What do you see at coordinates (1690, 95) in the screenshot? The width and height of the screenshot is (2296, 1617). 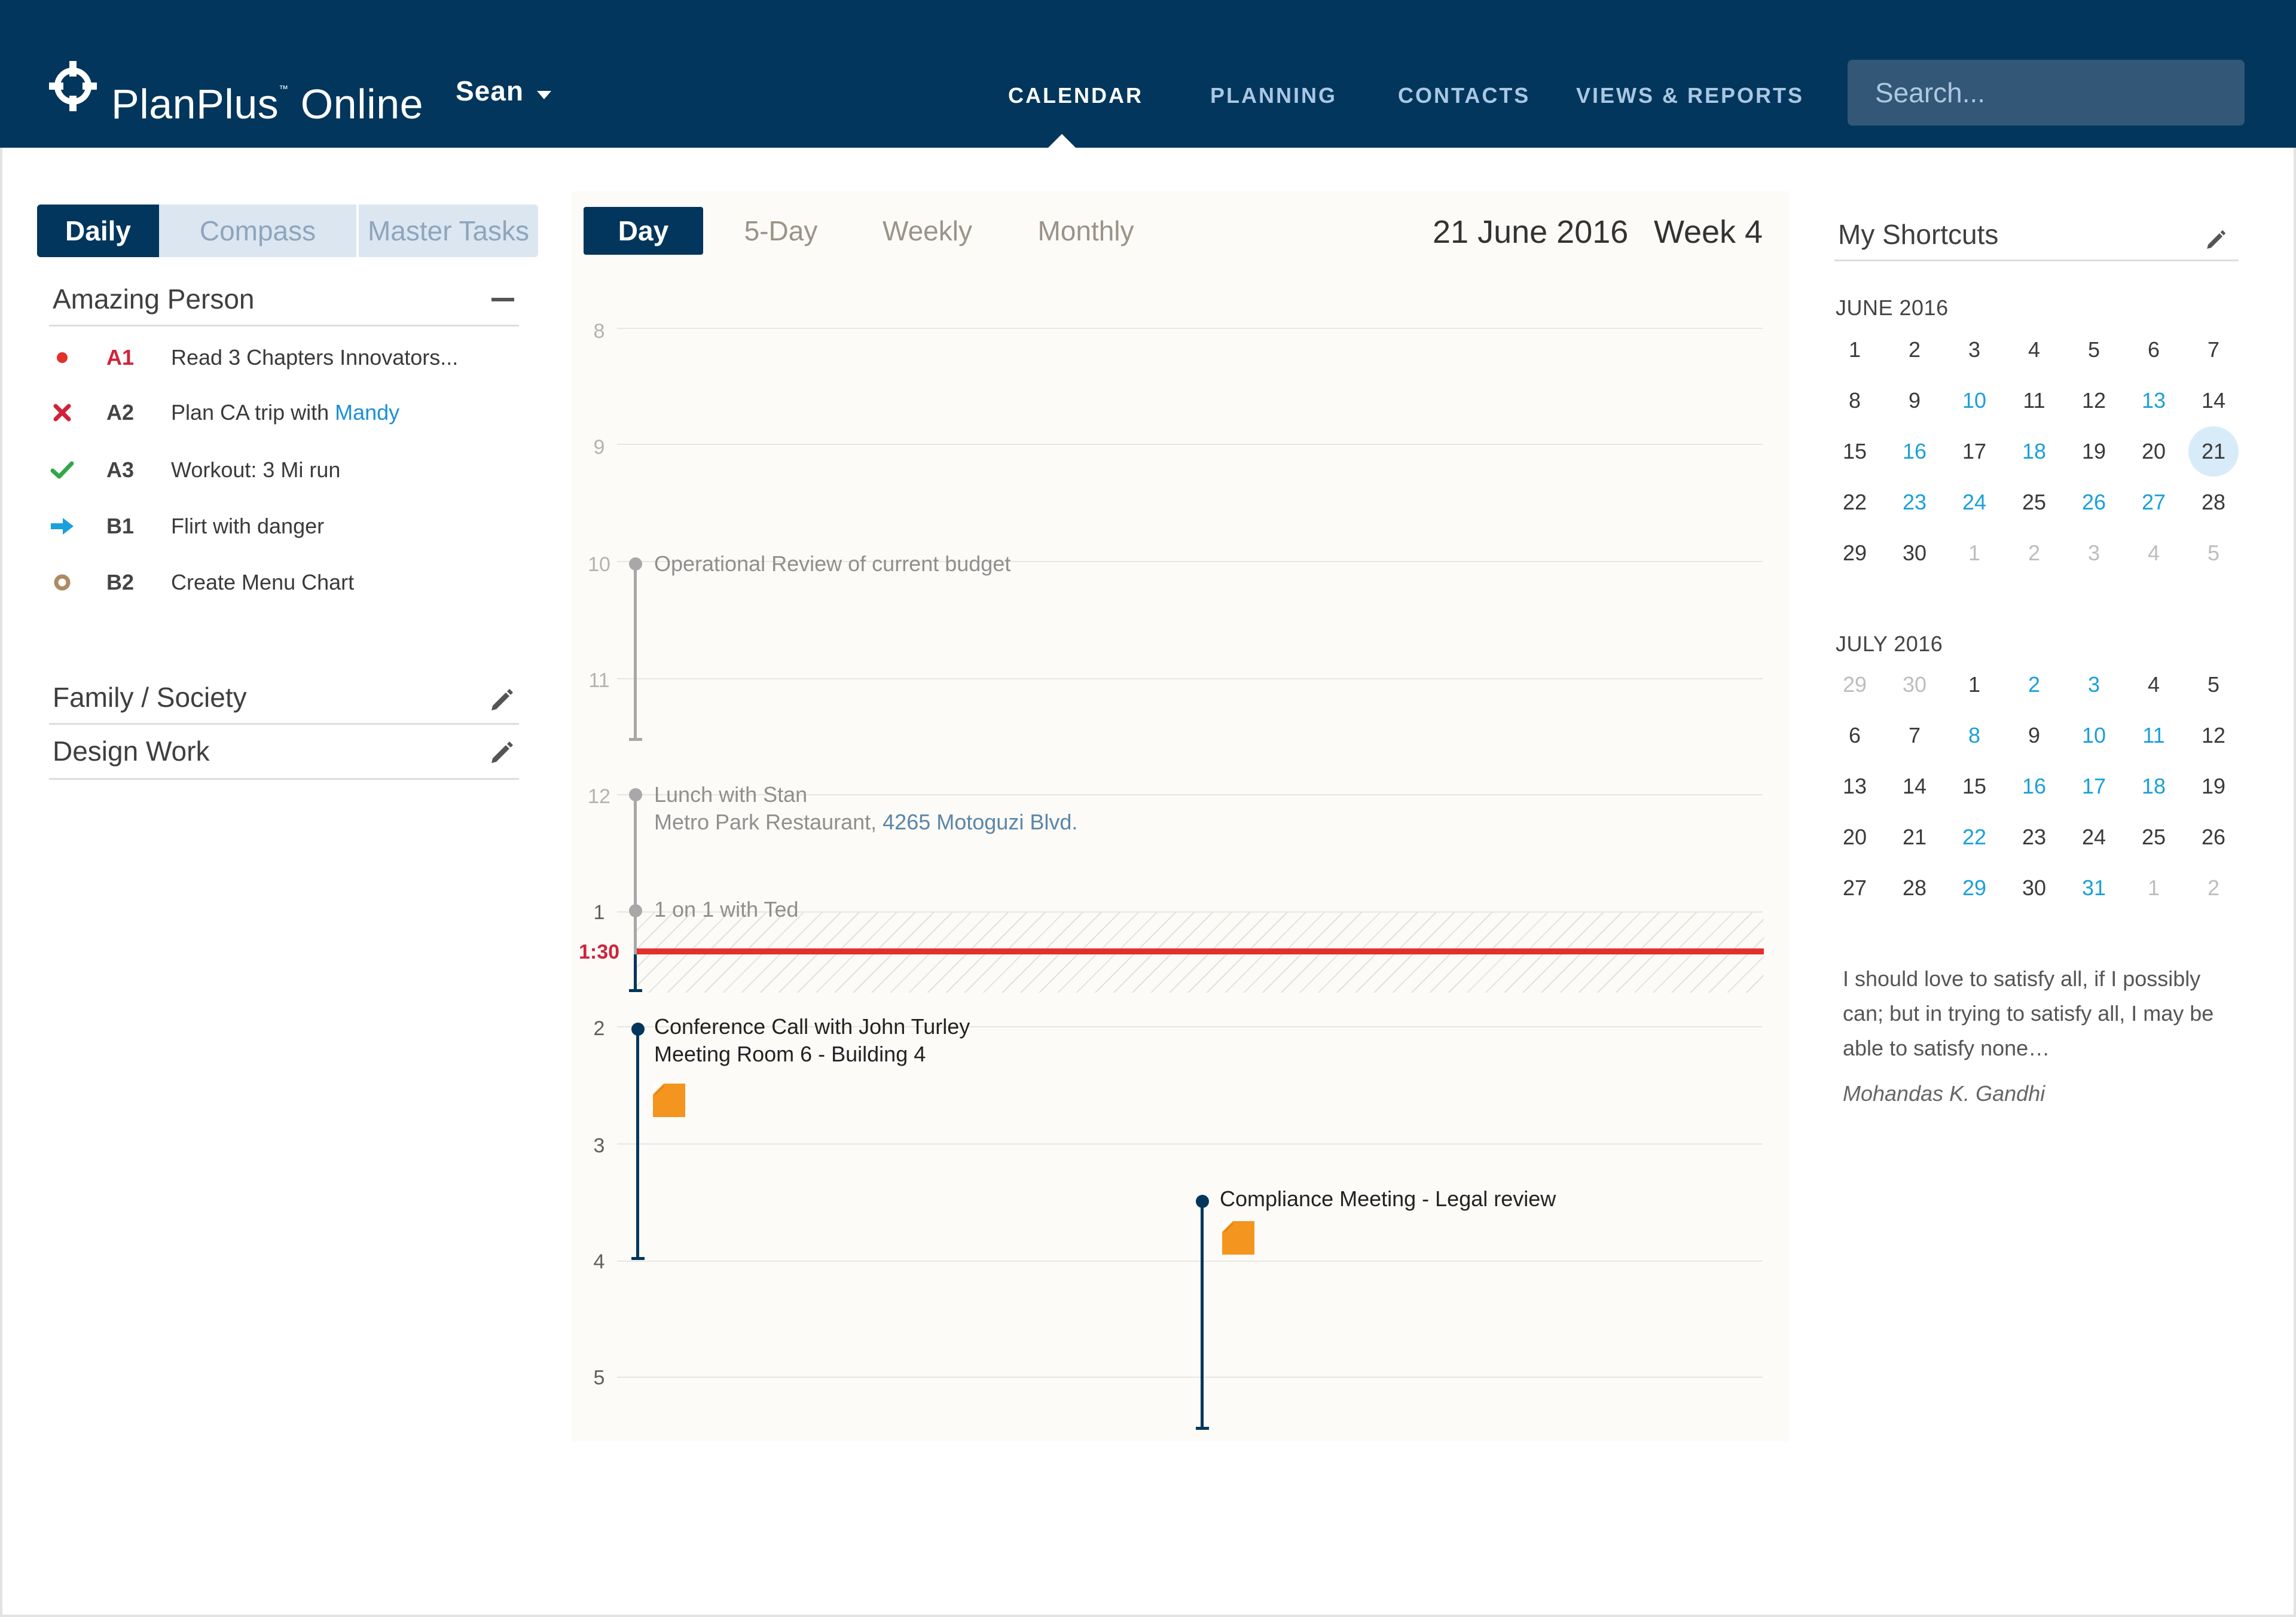 I see `nav-views-reports: VIEWS & REPORTS` at bounding box center [1690, 95].